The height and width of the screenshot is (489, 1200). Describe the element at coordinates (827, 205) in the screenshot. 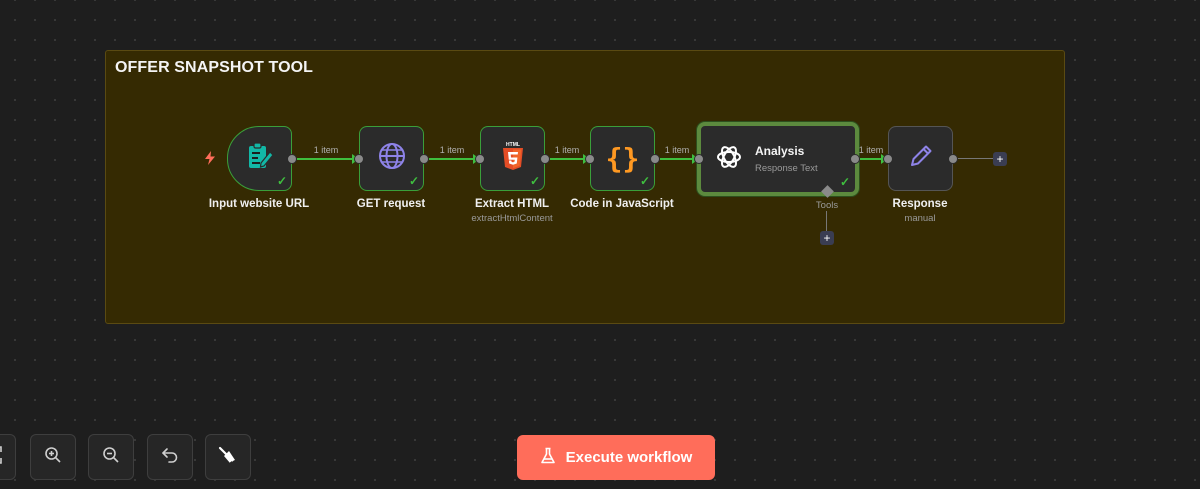

I see `tools-label: Tools` at that location.